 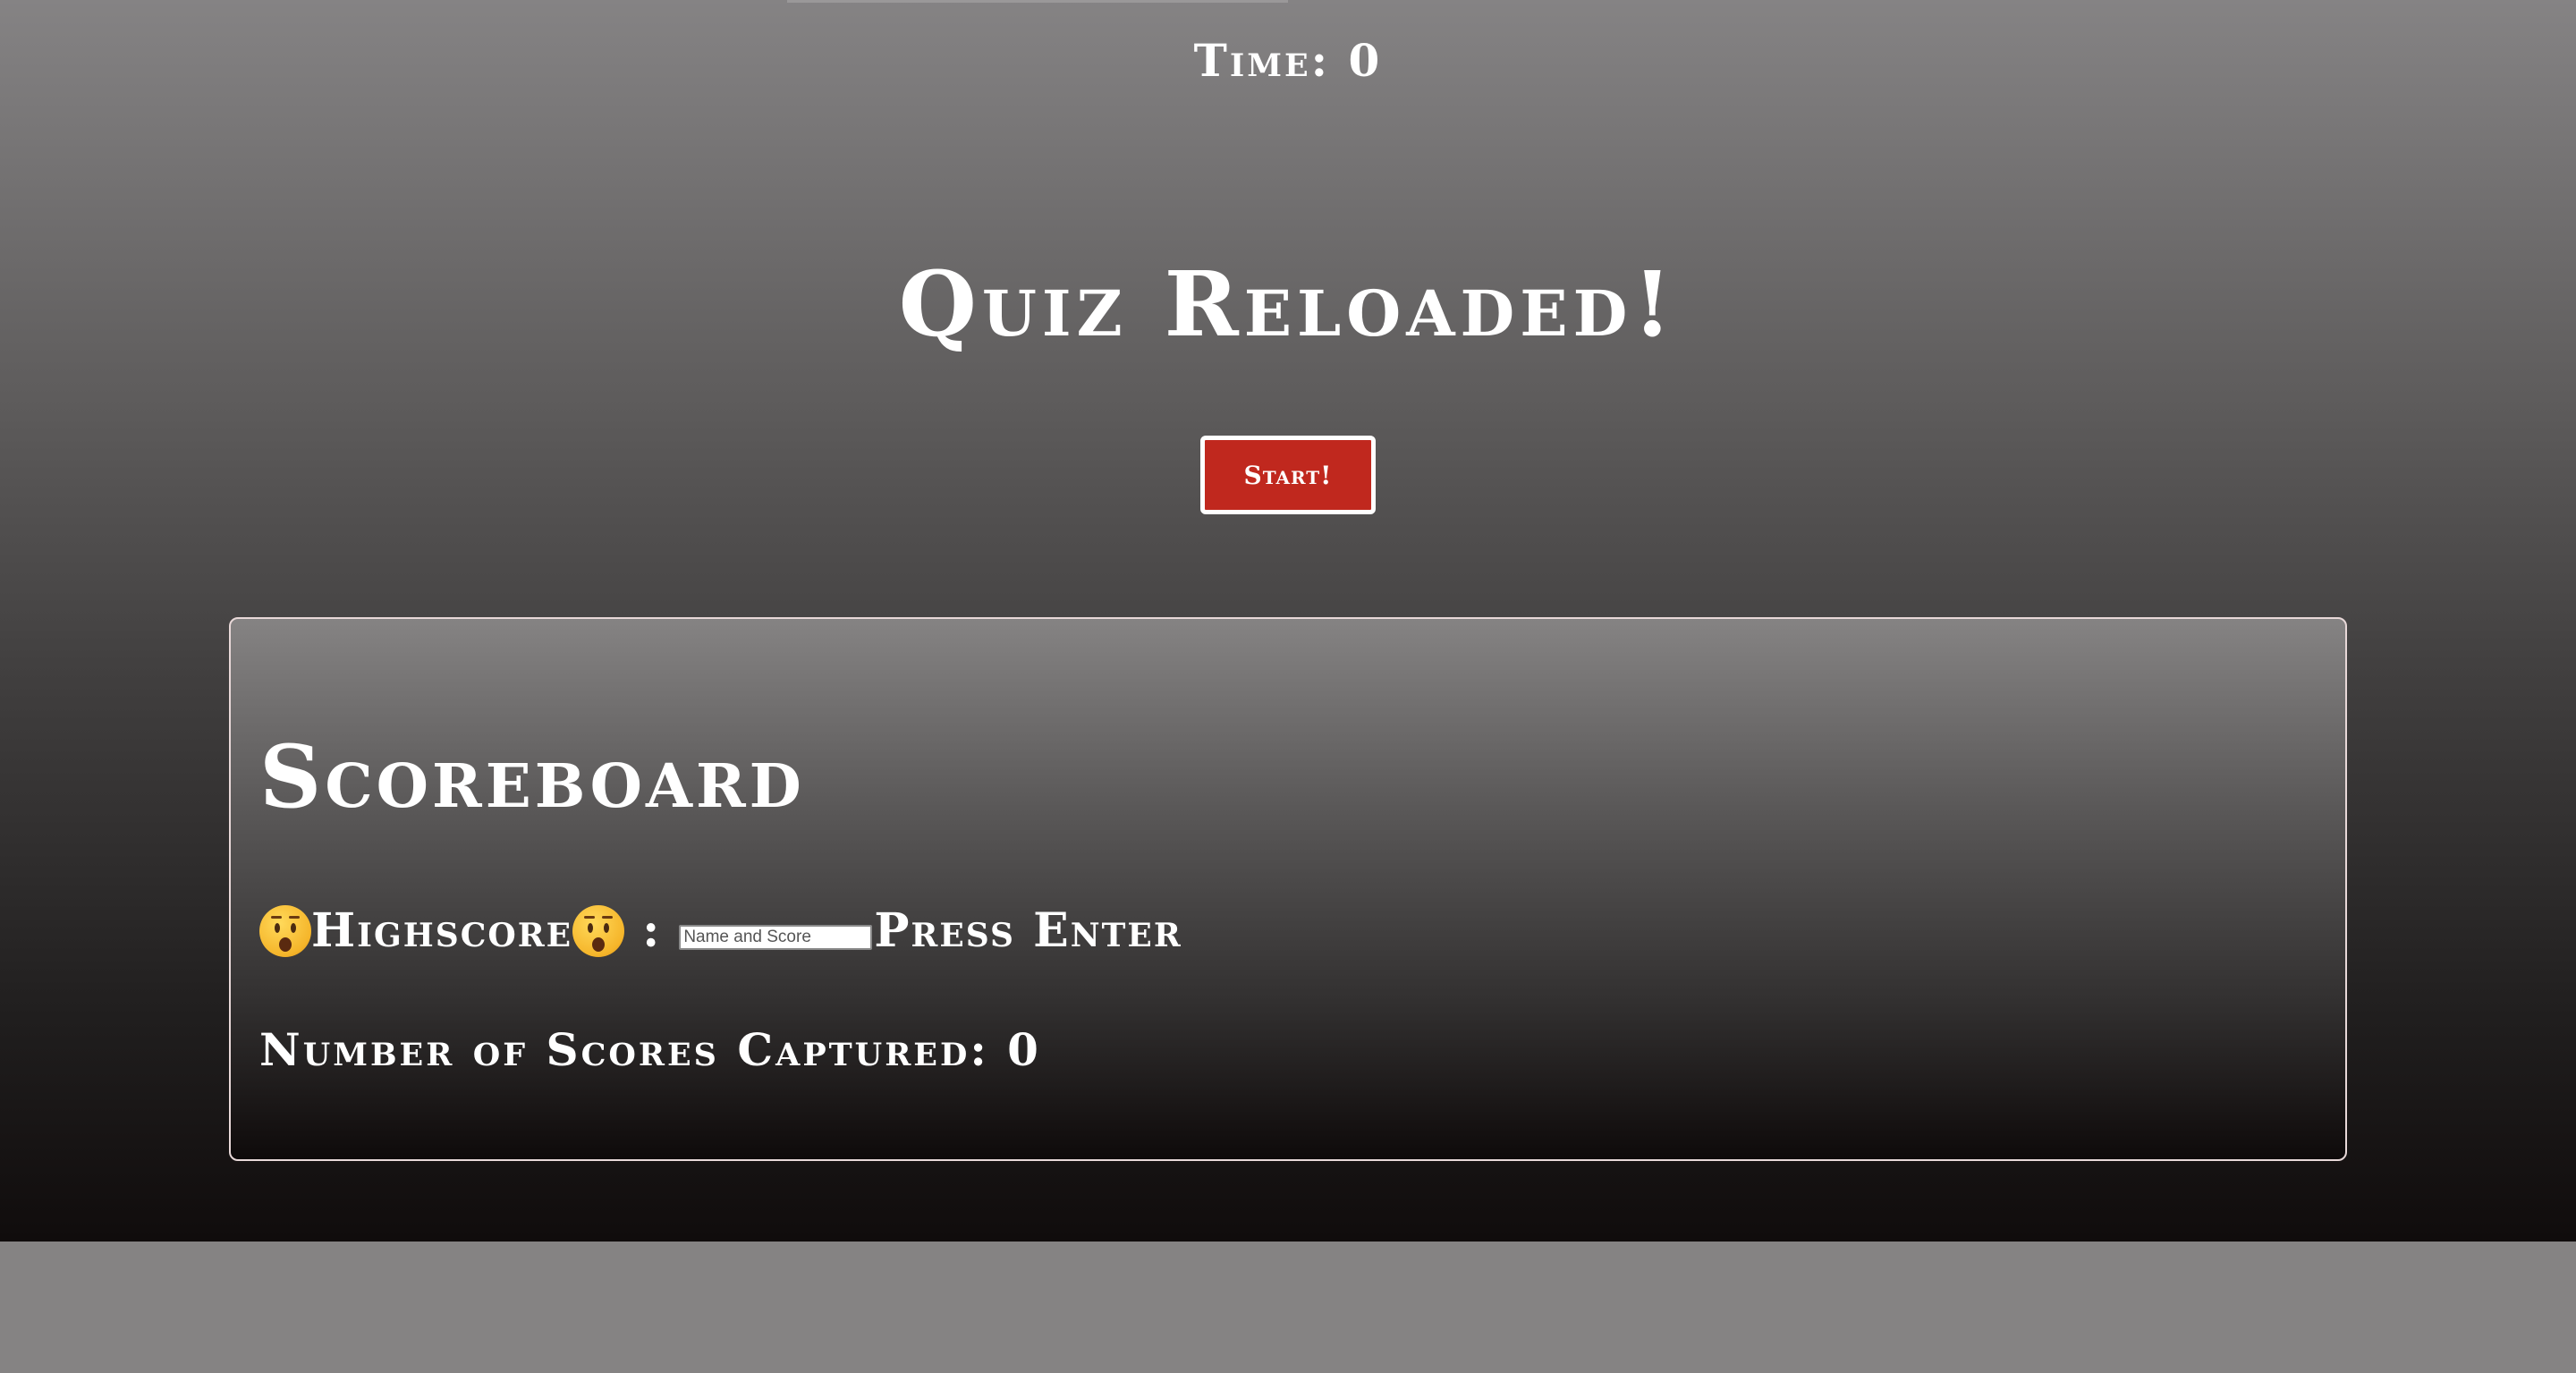 What do you see at coordinates (652, 930) in the screenshot?
I see `highscore-colon: :` at bounding box center [652, 930].